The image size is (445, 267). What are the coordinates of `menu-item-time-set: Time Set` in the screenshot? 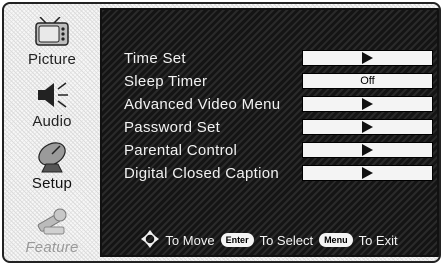 It's located at (280, 59).